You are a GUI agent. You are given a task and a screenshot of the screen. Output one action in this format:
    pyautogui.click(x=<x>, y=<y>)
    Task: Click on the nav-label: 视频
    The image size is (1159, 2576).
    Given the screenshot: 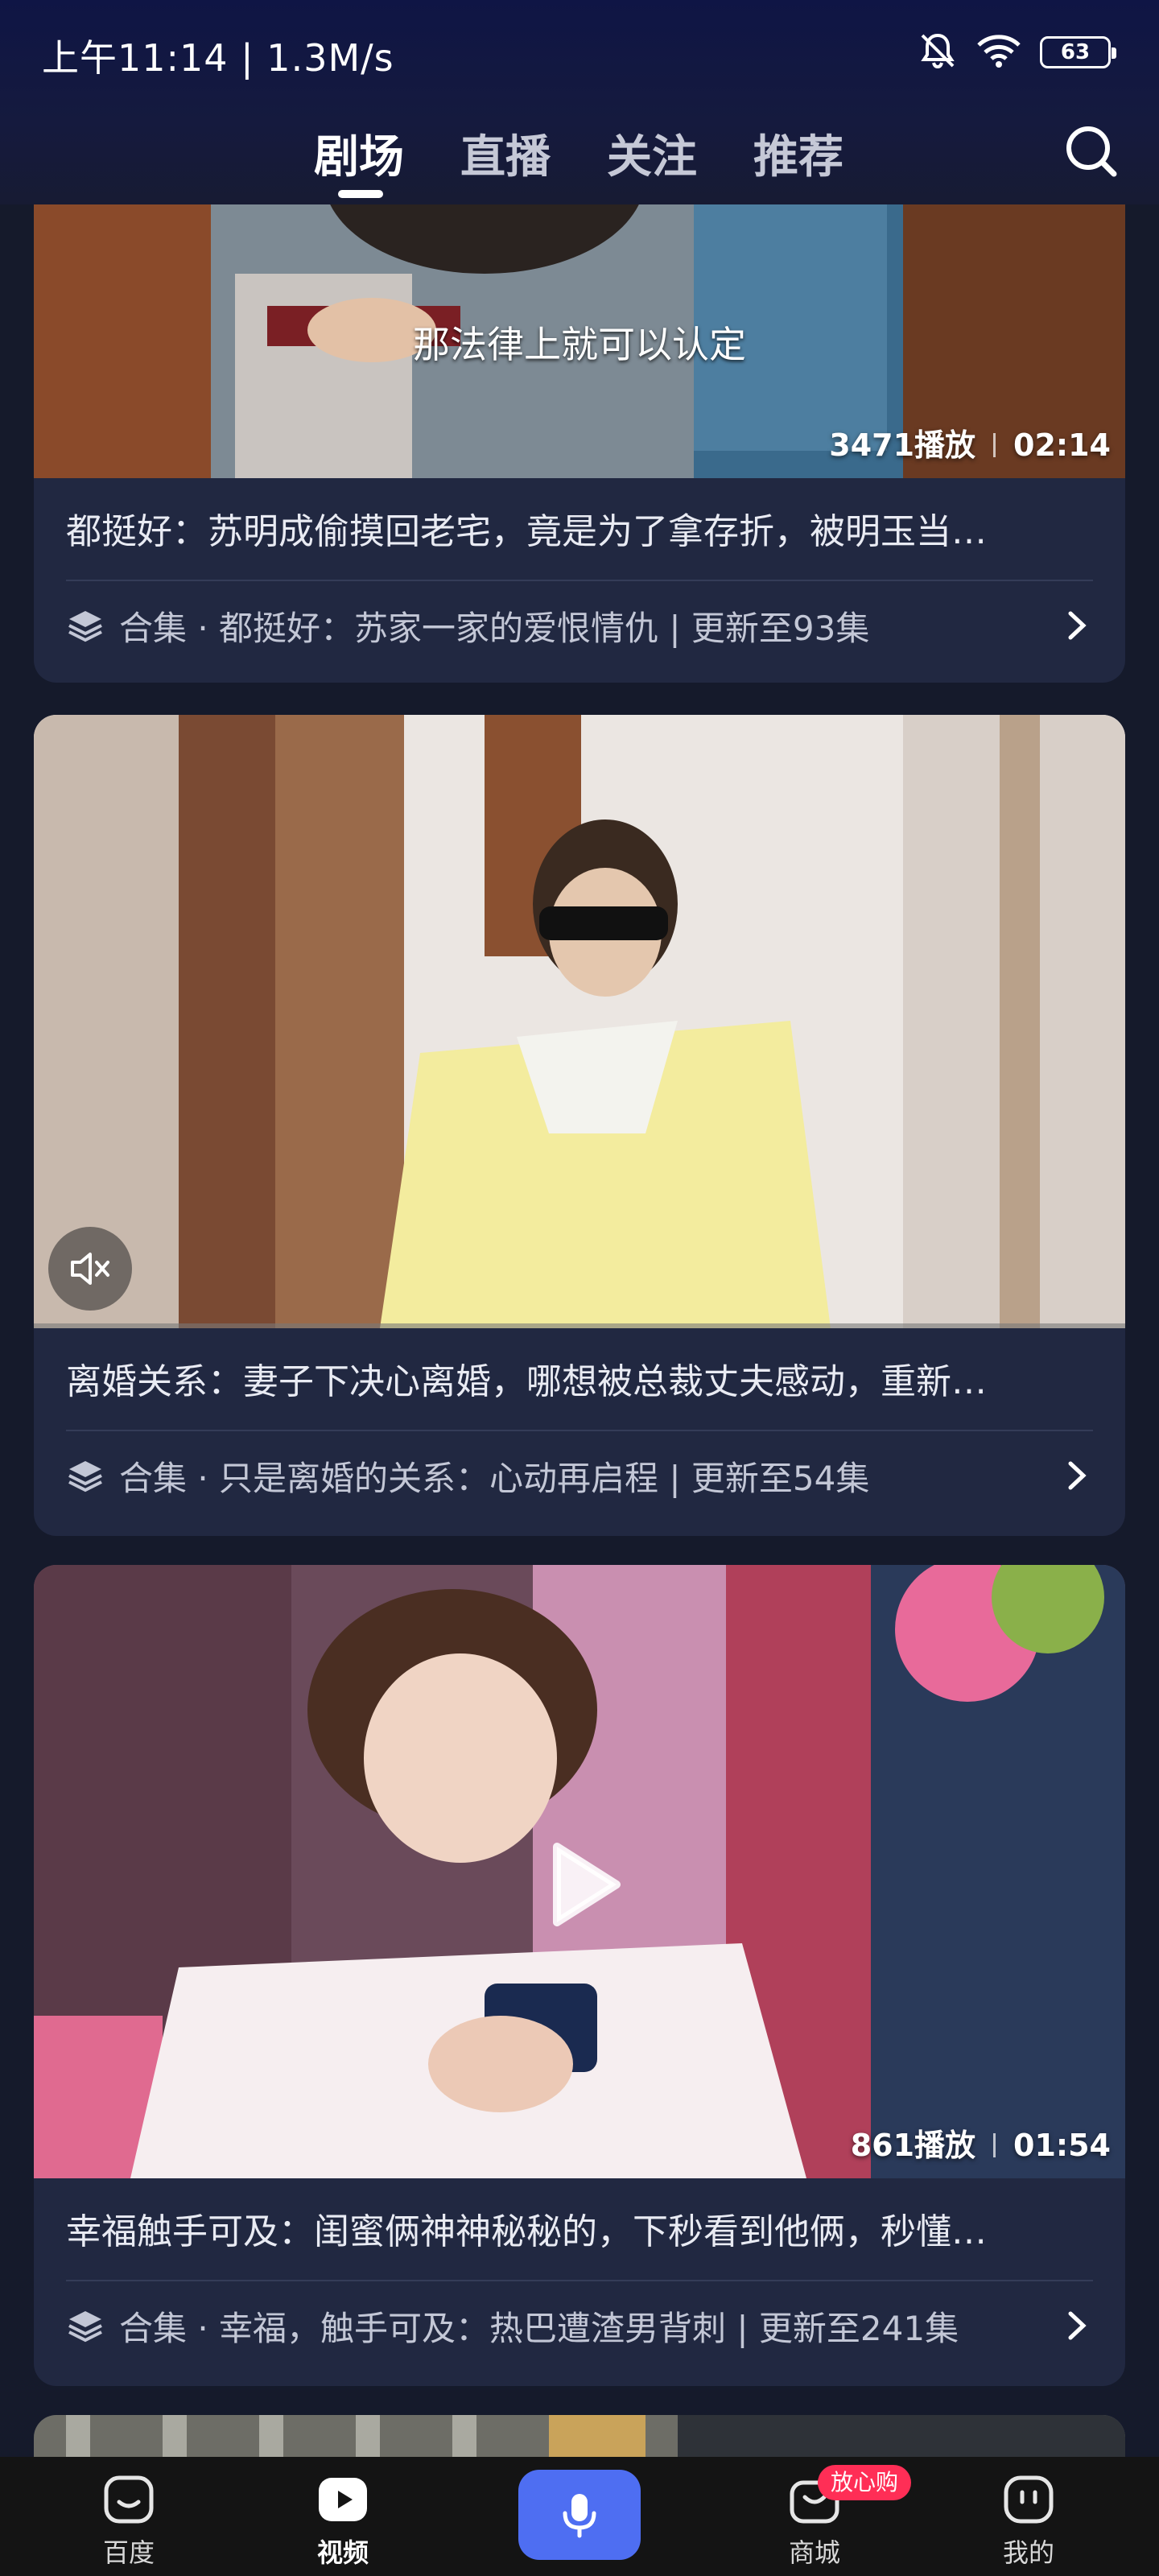 What is the action you would take?
    pyautogui.click(x=342, y=2552)
    